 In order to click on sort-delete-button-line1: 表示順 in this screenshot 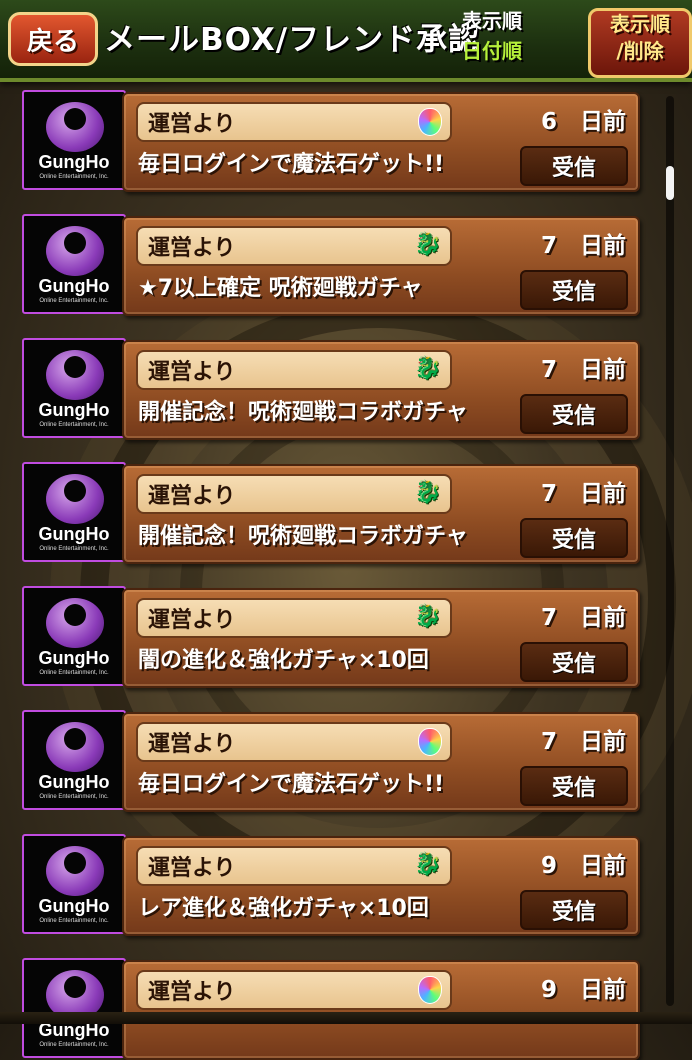, I will do `click(640, 24)`.